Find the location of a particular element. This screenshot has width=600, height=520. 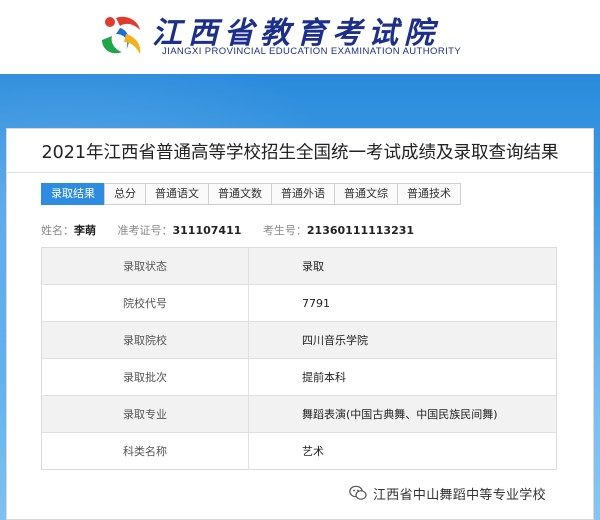

page-title: 2021年江西省普通高等学校招生全国统一考试成绩及录取查询结果 is located at coordinates (300, 153).